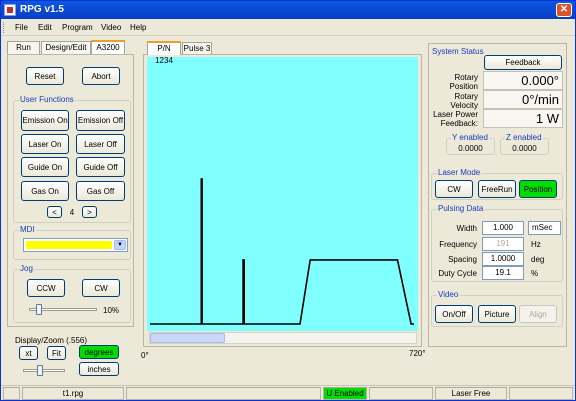 The height and width of the screenshot is (401, 576). What do you see at coordinates (46, 288) in the screenshot?
I see `ccw-button: CCW` at bounding box center [46, 288].